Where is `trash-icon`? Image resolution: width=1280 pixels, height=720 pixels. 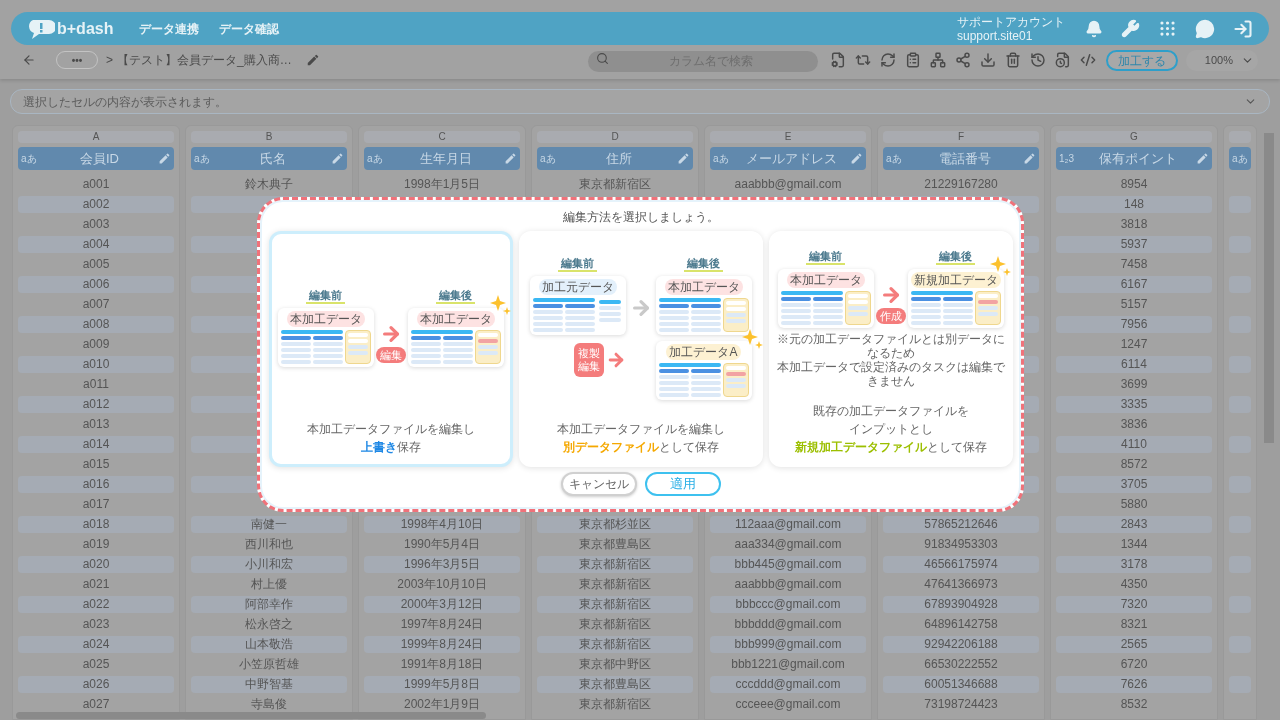 trash-icon is located at coordinates (1013, 60).